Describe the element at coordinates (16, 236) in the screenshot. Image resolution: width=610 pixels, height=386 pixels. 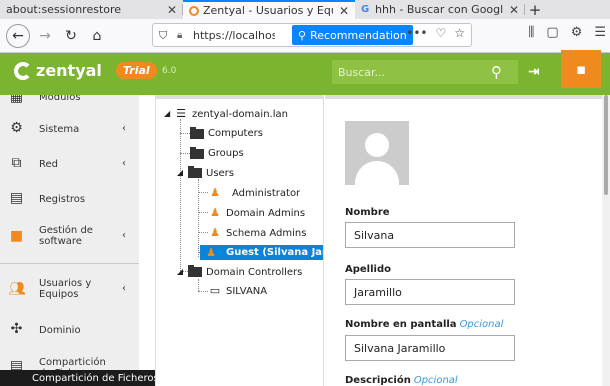
I see `package-icon: ■` at that location.